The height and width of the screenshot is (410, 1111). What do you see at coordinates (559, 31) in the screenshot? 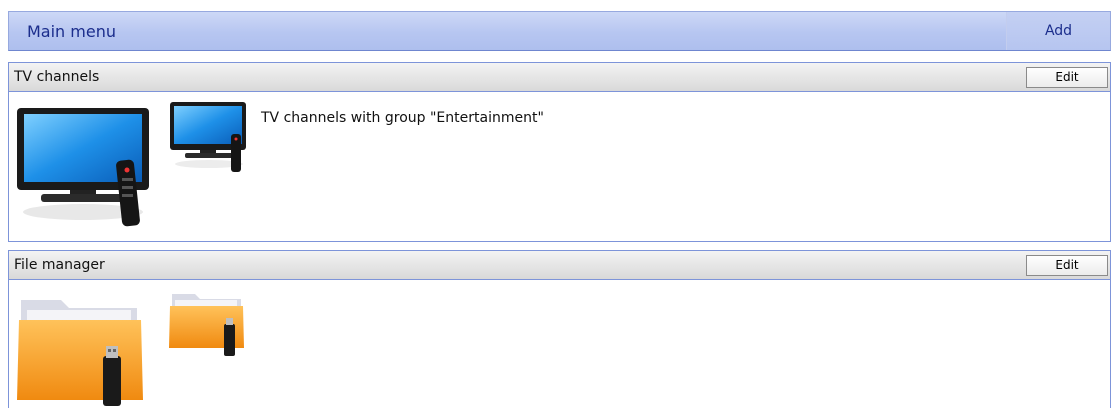
I see `main-menu-header: Main menu Add` at bounding box center [559, 31].